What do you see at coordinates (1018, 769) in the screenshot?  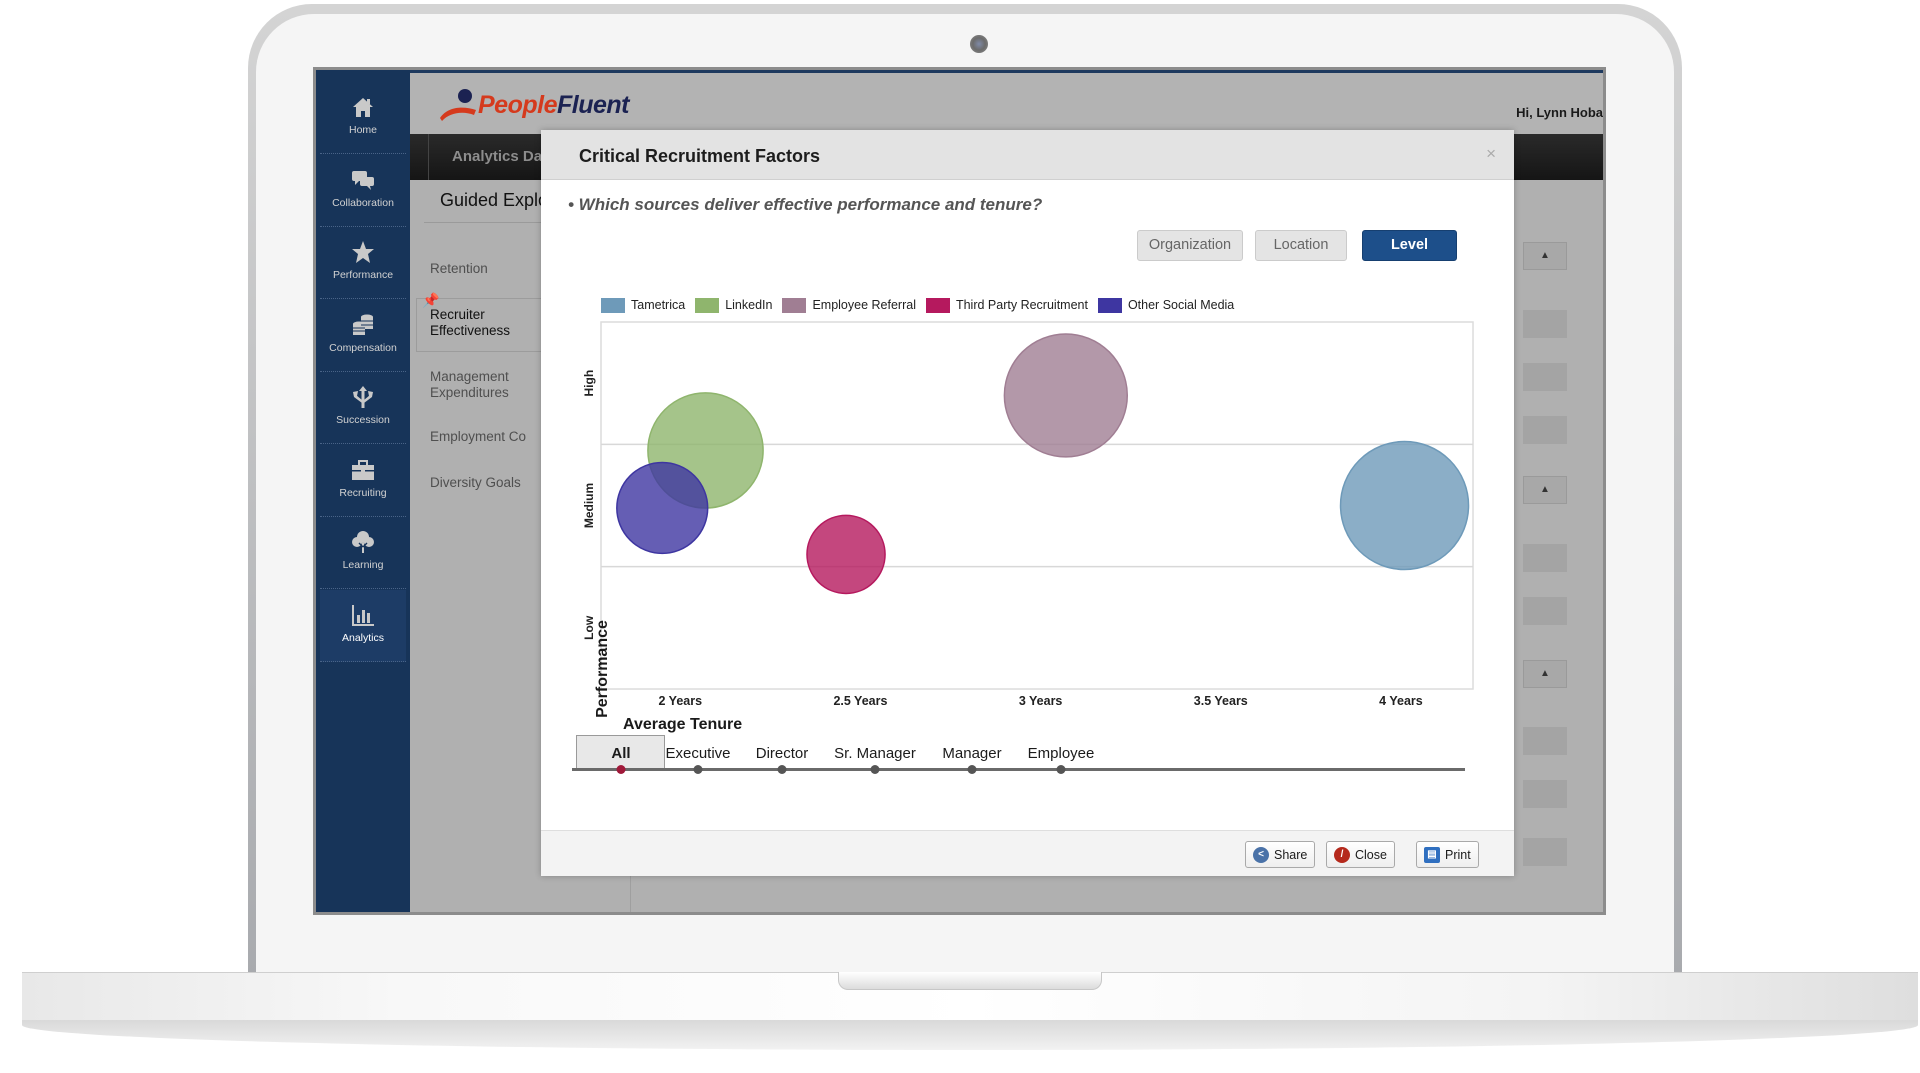 I see `level-slider-track` at bounding box center [1018, 769].